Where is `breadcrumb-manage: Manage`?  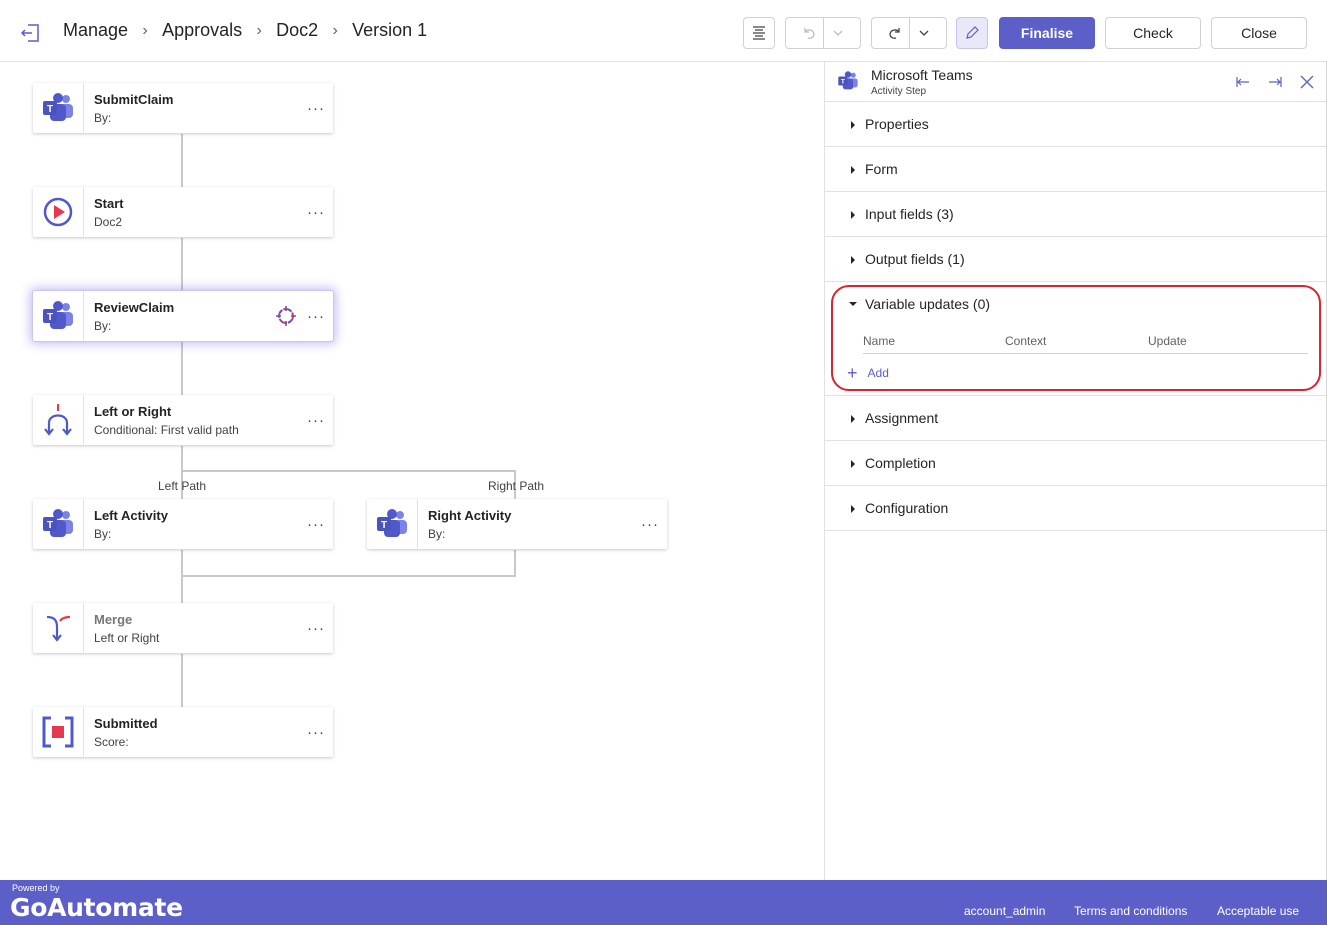
breadcrumb-manage: Manage is located at coordinates (95, 30).